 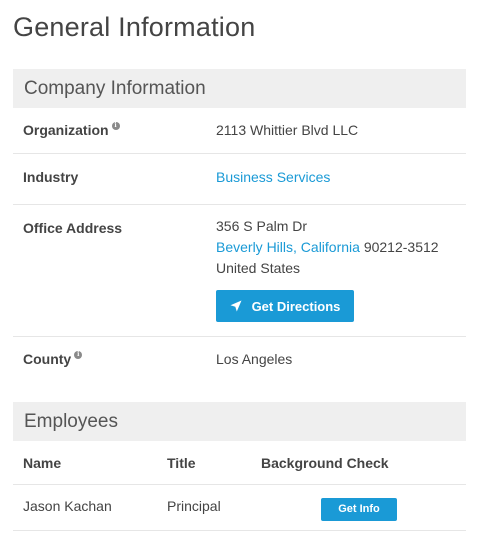 What do you see at coordinates (399, 247) in the screenshot?
I see `address-zip: 90212-3512` at bounding box center [399, 247].